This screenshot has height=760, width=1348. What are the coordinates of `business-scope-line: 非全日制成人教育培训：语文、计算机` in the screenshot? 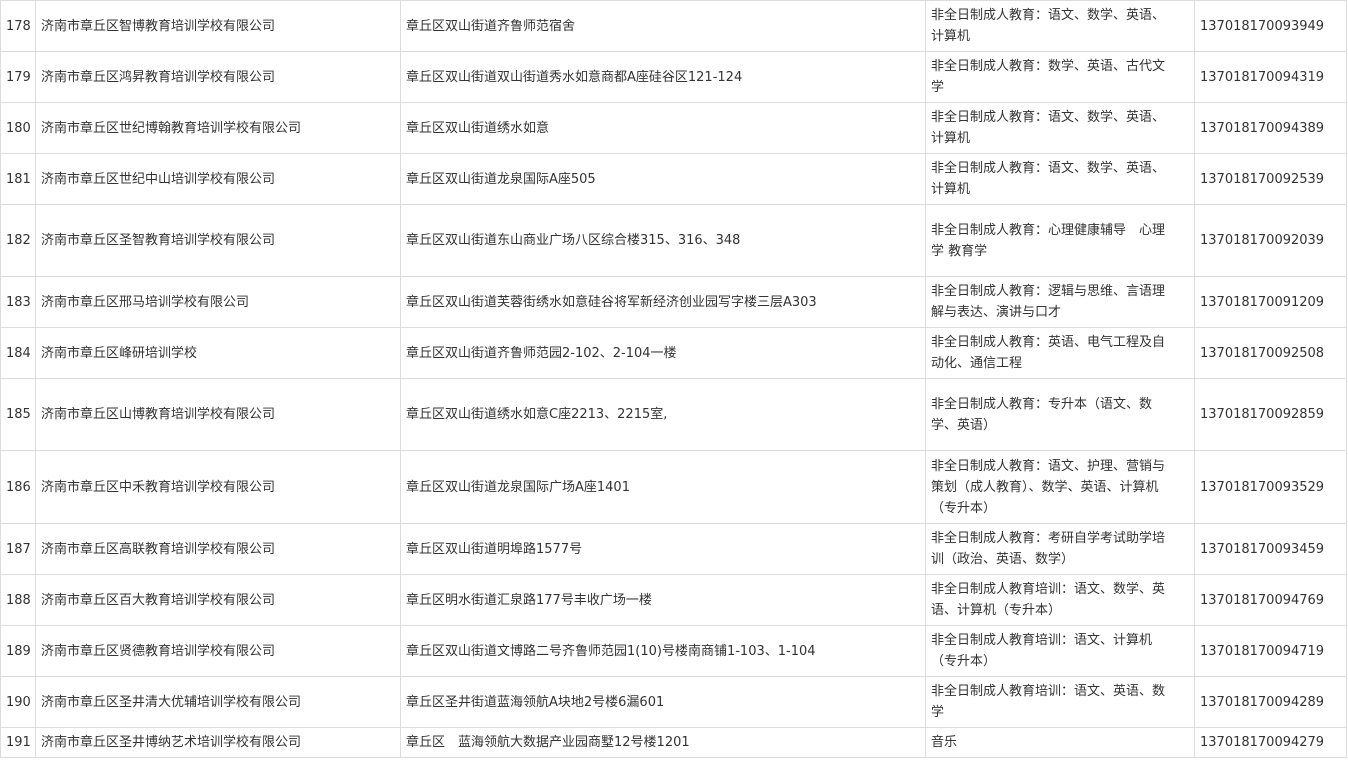 It's located at (1042, 640).